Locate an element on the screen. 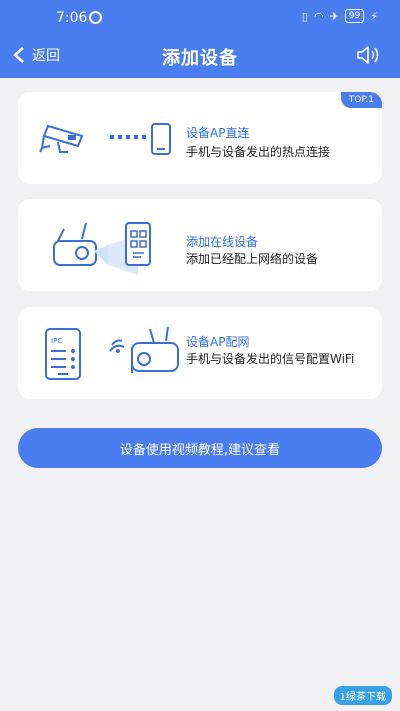  video-tutorial-button: 设备使用视频教程,建议查看 is located at coordinates (200, 448).